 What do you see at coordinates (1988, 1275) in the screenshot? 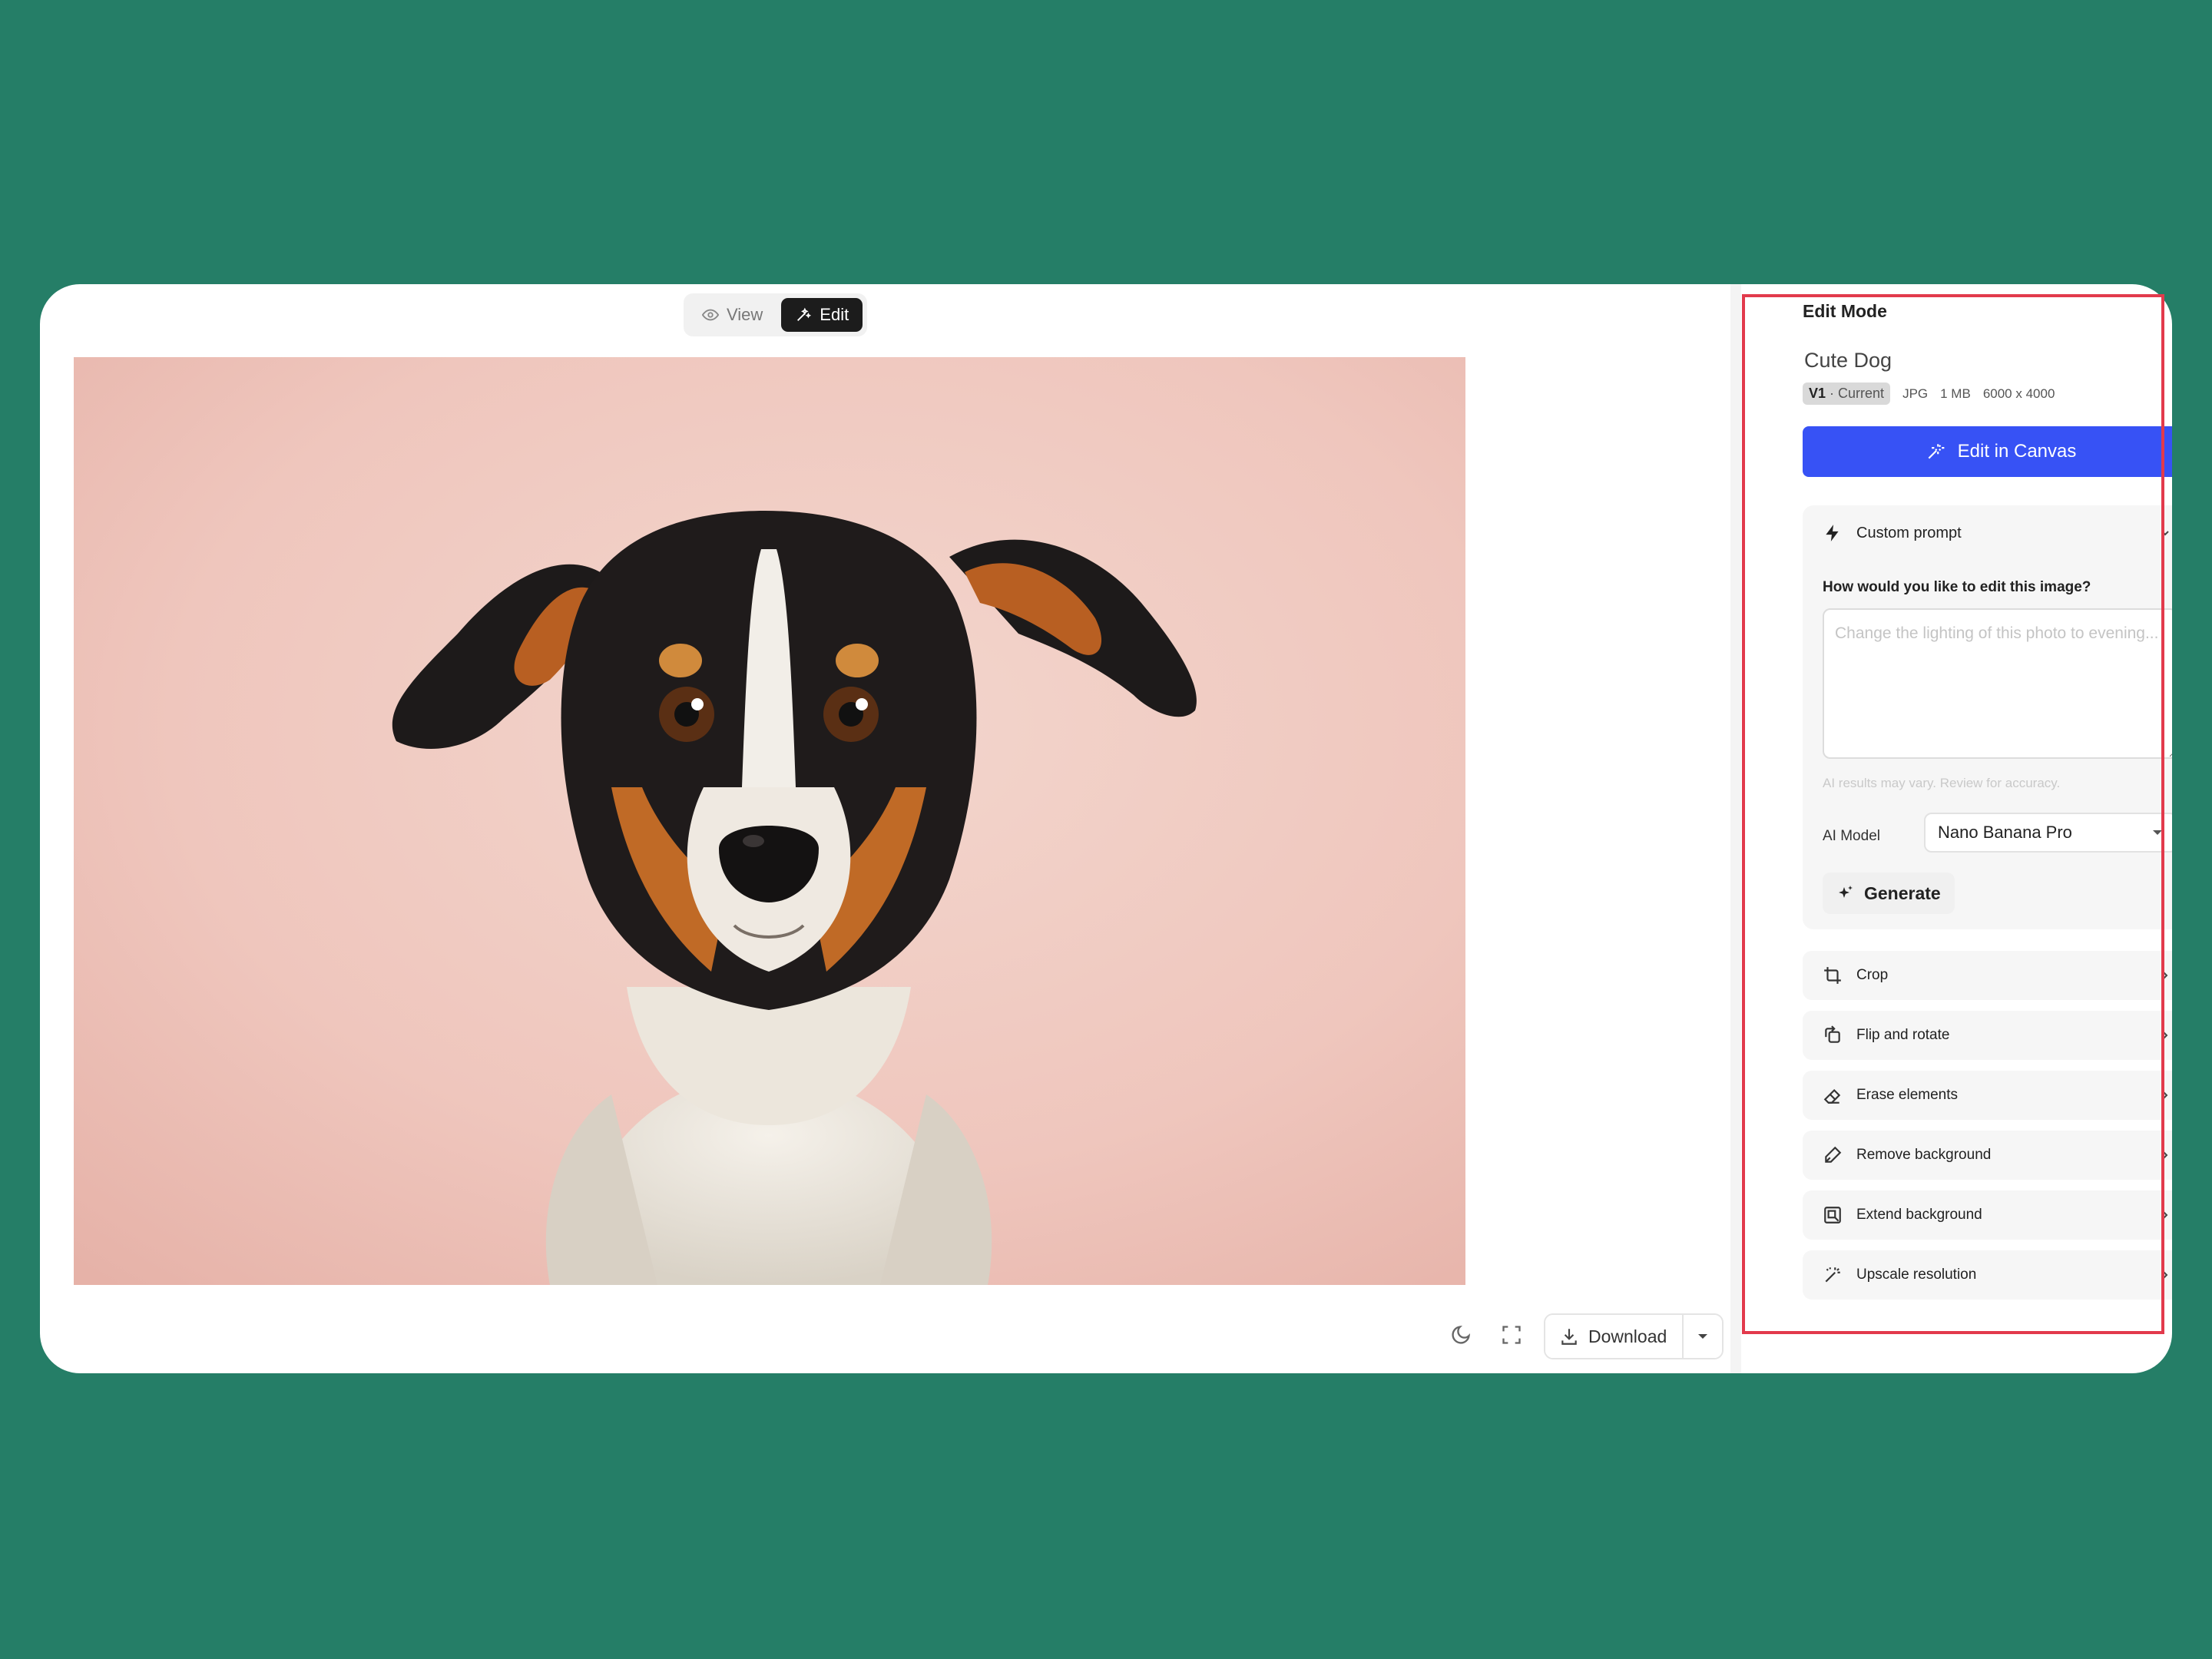
I see `tool-upscale-resolution: Upscale resolution` at bounding box center [1988, 1275].